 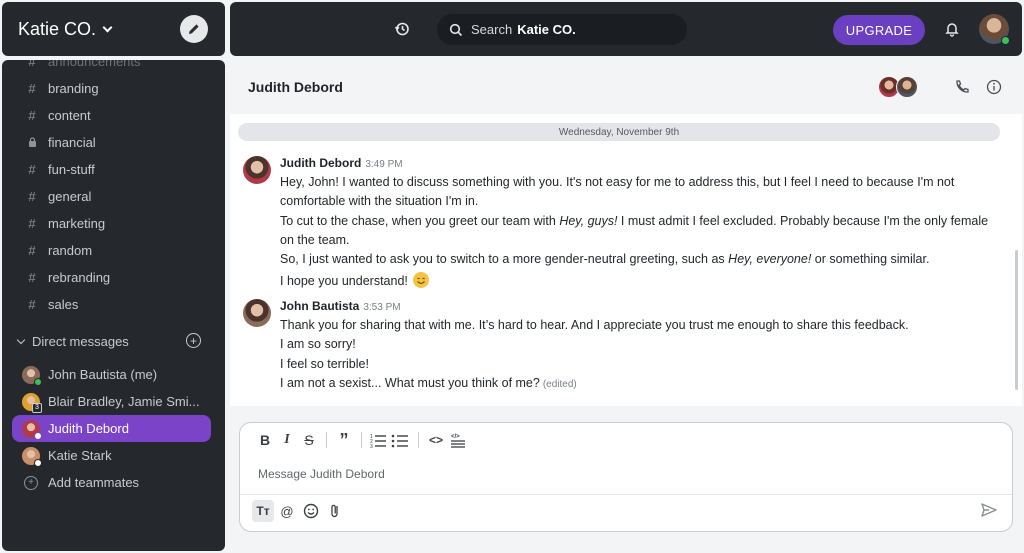 I want to click on sidebar-item-branding: # branding, so click(x=113, y=88).